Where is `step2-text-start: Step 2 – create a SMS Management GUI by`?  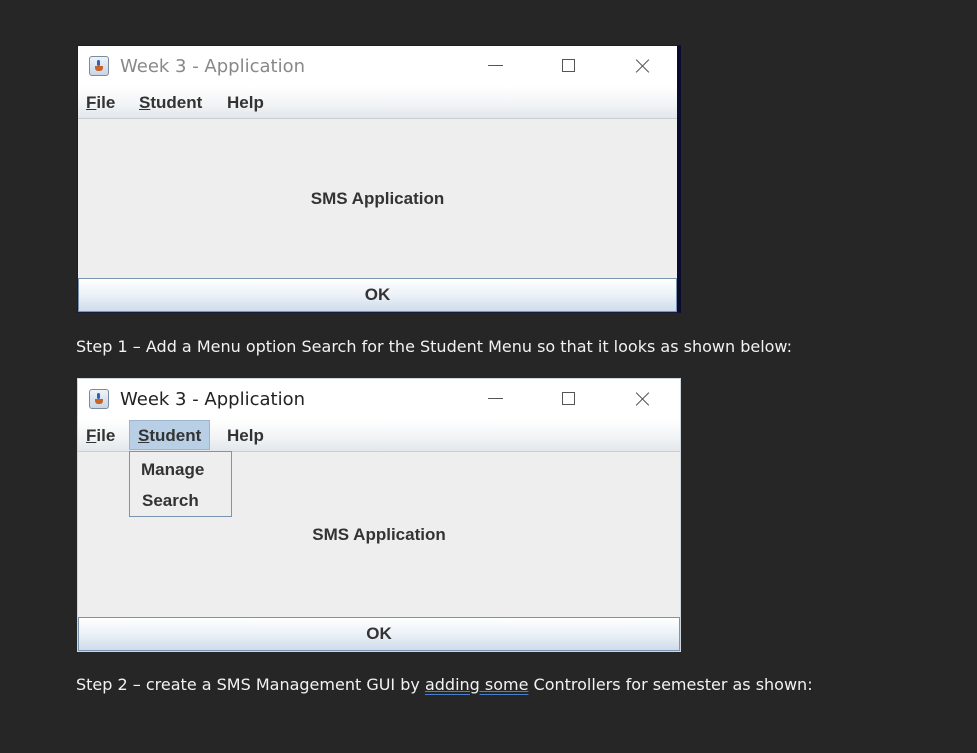 step2-text-start: Step 2 – create a SMS Management GUI by is located at coordinates (250, 684).